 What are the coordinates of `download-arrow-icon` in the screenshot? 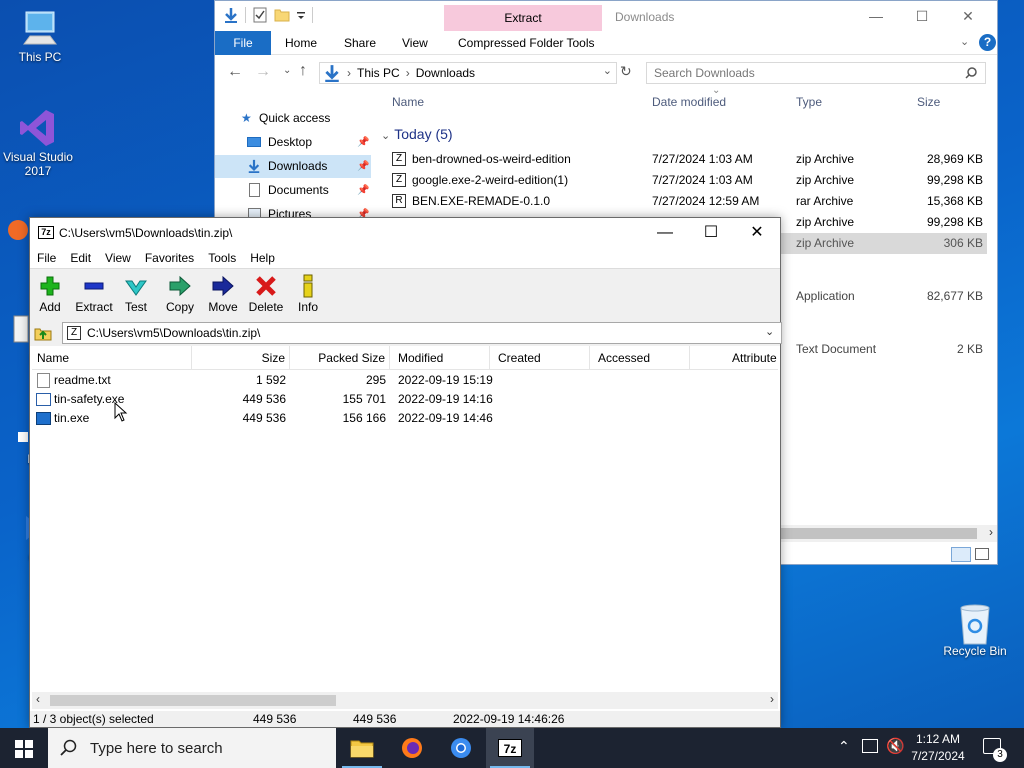 It's located at (231, 15).